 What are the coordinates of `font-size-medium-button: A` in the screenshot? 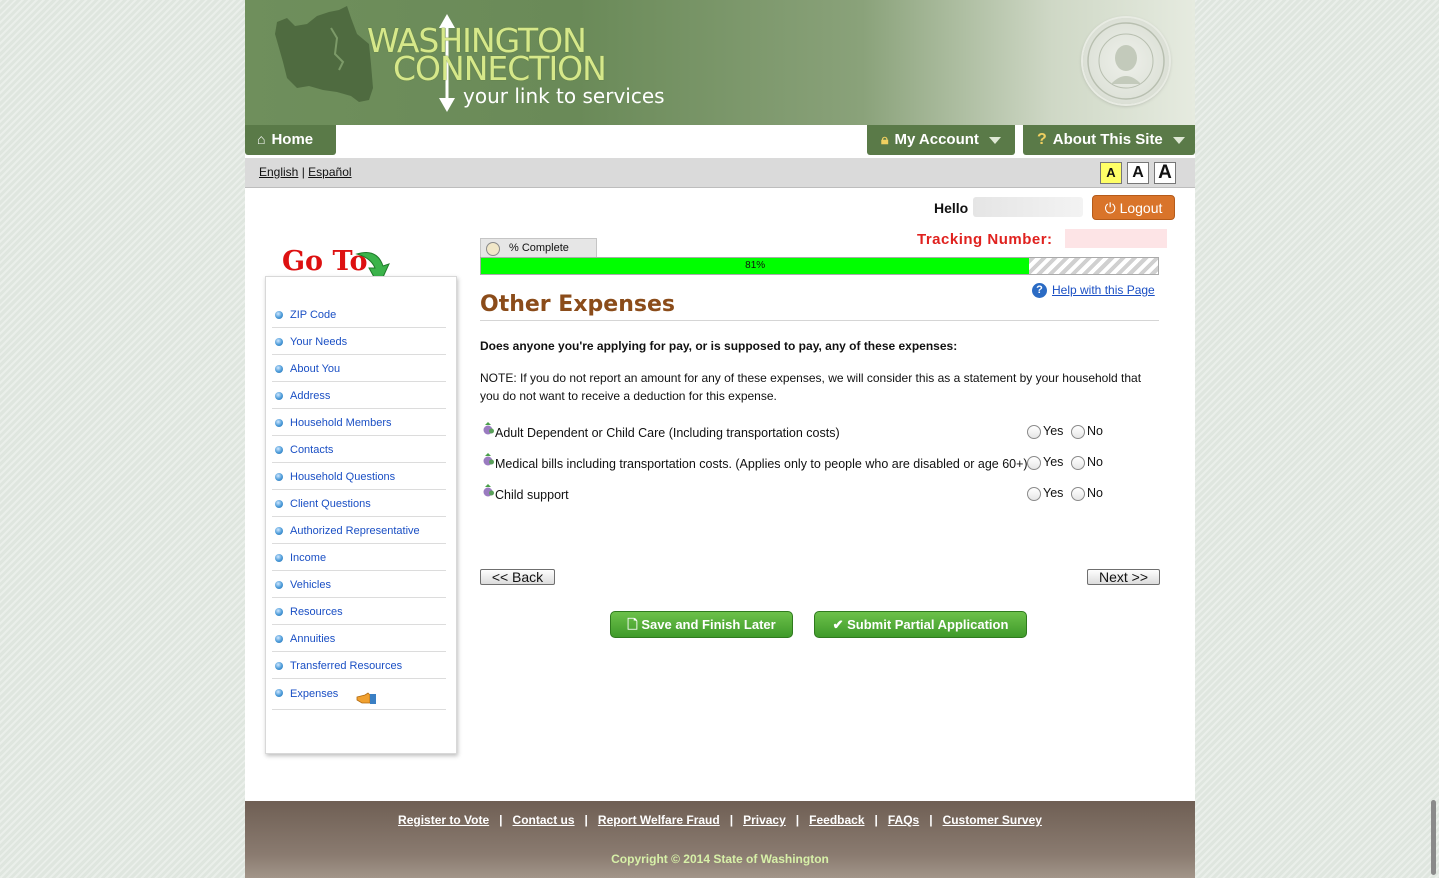 It's located at (1138, 173).